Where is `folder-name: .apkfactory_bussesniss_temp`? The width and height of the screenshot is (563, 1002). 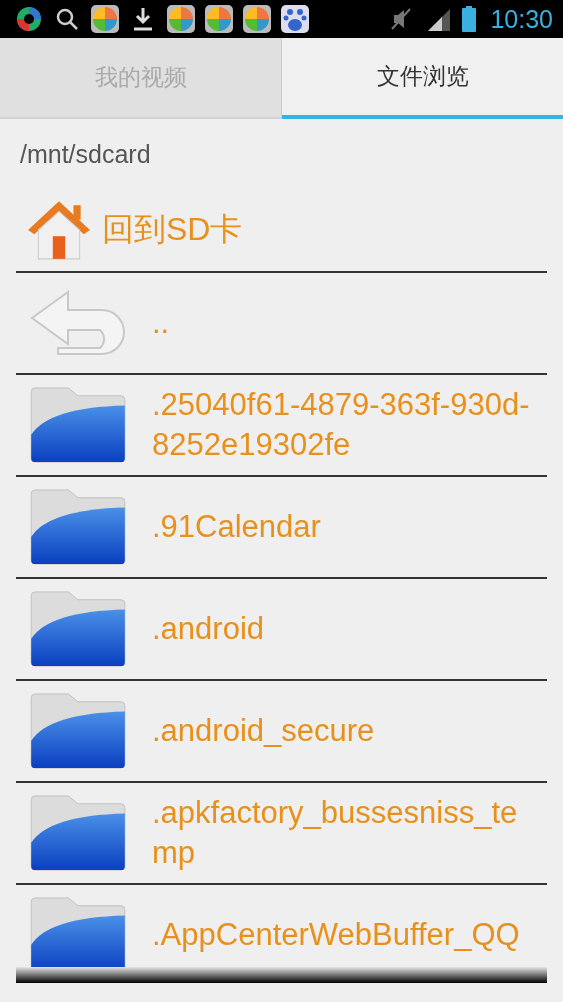 folder-name: .apkfactory_bussesniss_temp is located at coordinates (335, 833).